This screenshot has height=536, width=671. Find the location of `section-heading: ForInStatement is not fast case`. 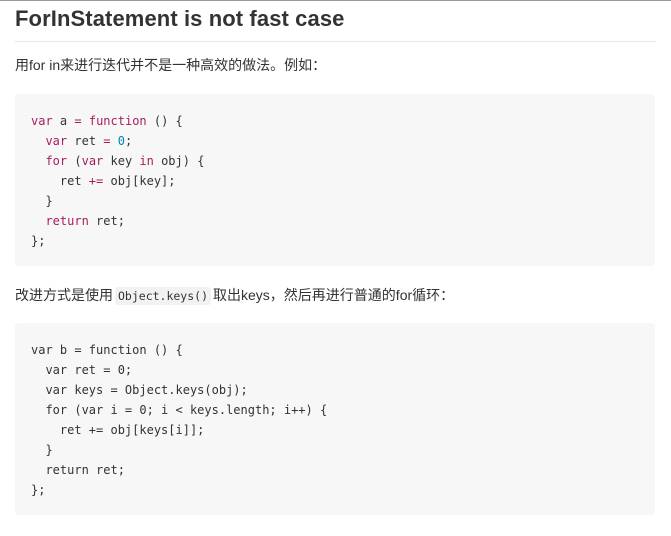

section-heading: ForInStatement is not fast case is located at coordinates (180, 18).